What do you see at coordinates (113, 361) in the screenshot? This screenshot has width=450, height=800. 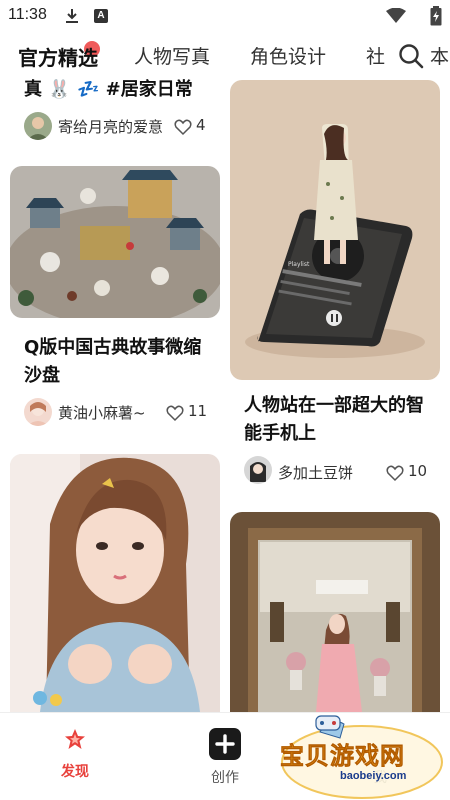 I see `card-title: Q版中国古典故事微缩沙盘` at bounding box center [113, 361].